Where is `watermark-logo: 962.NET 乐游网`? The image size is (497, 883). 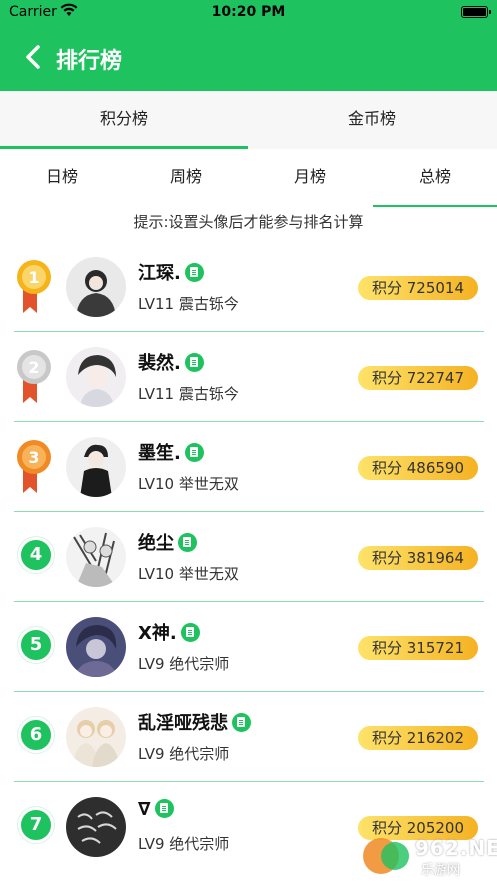
watermark-logo: 962.NET 乐游网 is located at coordinates (428, 856).